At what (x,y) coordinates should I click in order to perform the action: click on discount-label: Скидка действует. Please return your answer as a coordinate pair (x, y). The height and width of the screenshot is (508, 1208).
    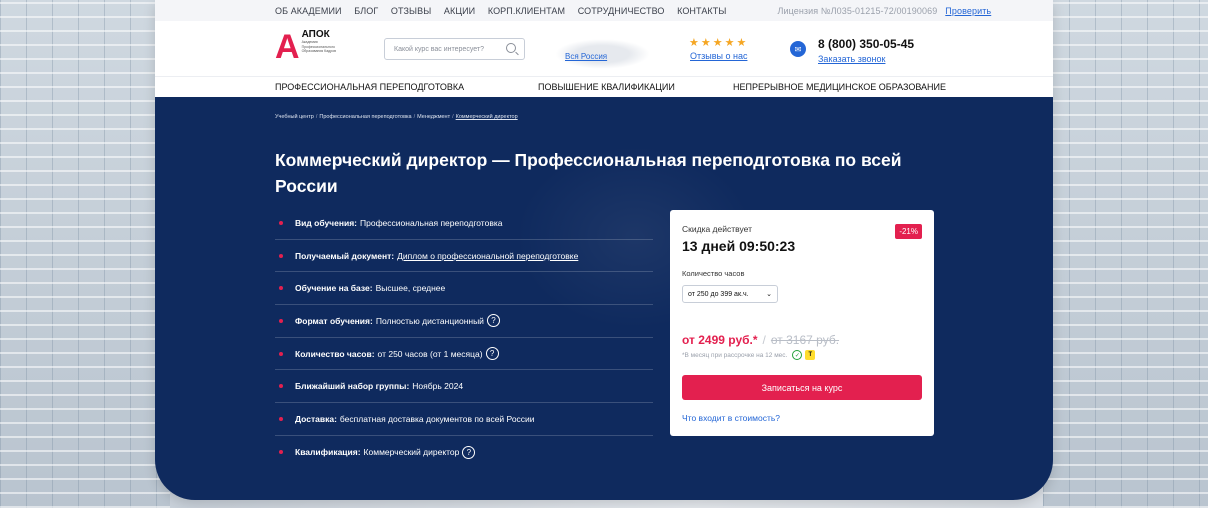
    Looking at the image, I should click on (717, 229).